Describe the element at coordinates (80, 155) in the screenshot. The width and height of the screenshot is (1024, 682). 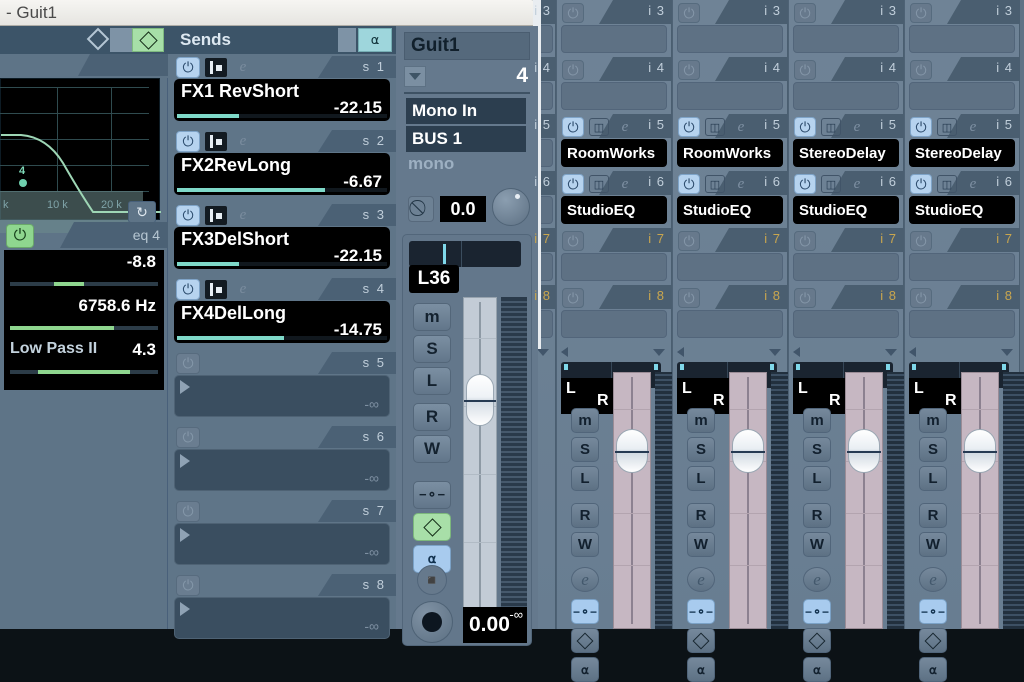
I see `eq-curve-display: 4 ↻ k 10 k 20 k` at that location.